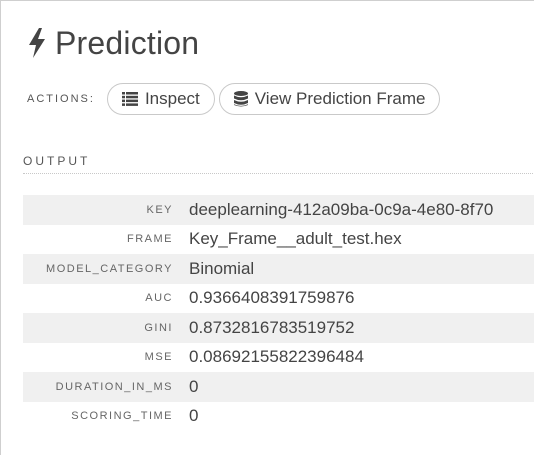 The height and width of the screenshot is (455, 534). What do you see at coordinates (150, 239) in the screenshot?
I see `row-key: FRAME` at bounding box center [150, 239].